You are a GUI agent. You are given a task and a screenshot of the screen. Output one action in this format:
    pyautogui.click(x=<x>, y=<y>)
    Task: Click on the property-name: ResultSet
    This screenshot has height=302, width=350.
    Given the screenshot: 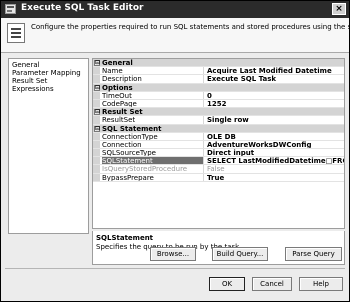 What is the action you would take?
    pyautogui.click(x=153, y=120)
    